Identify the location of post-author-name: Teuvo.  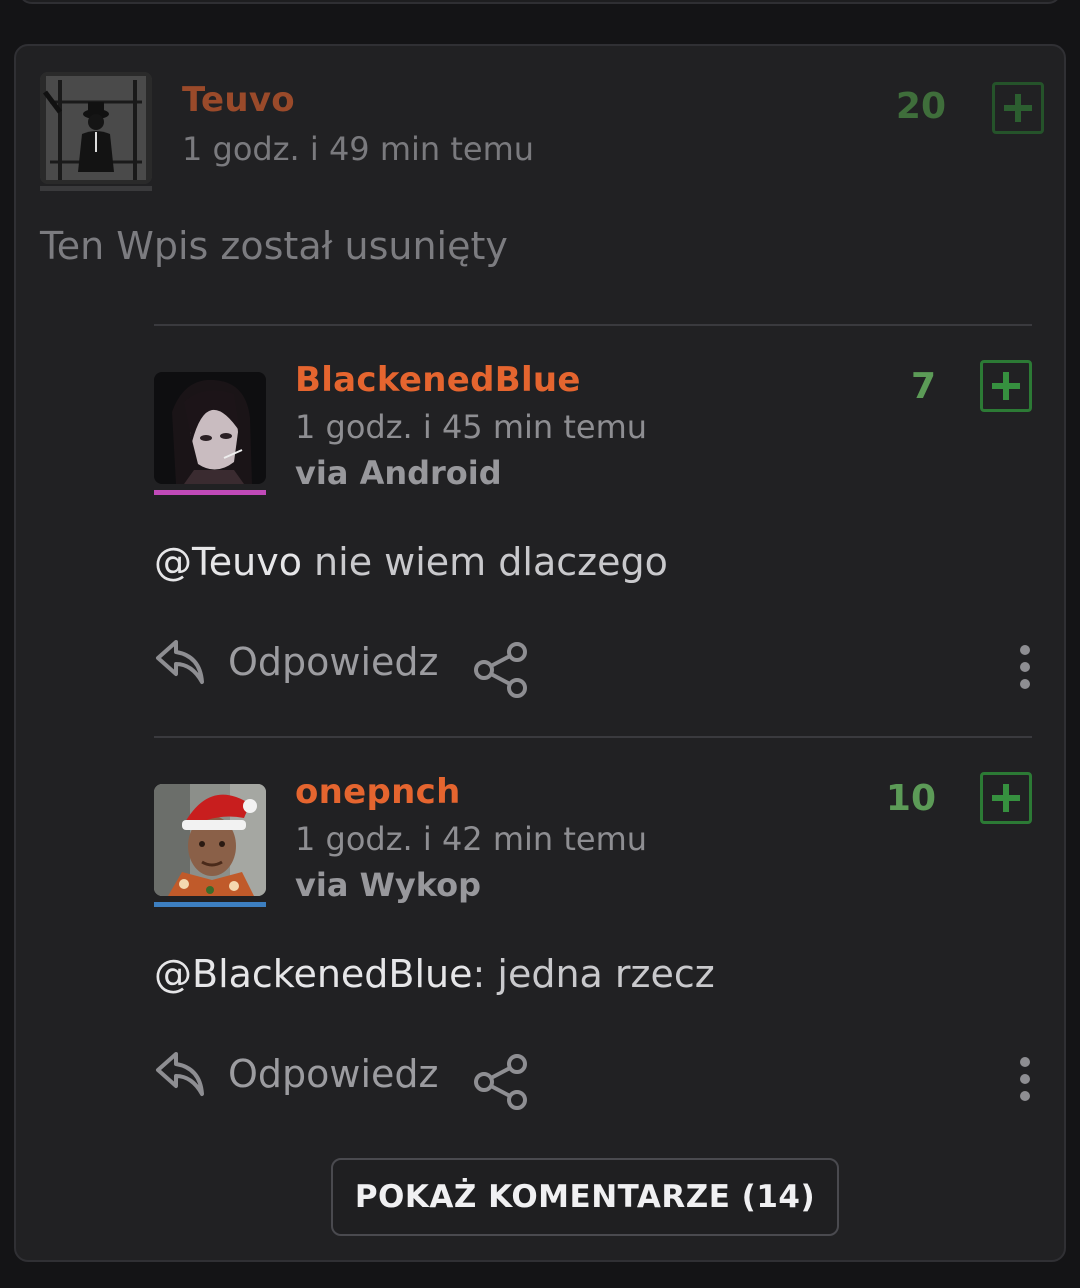
(238, 100).